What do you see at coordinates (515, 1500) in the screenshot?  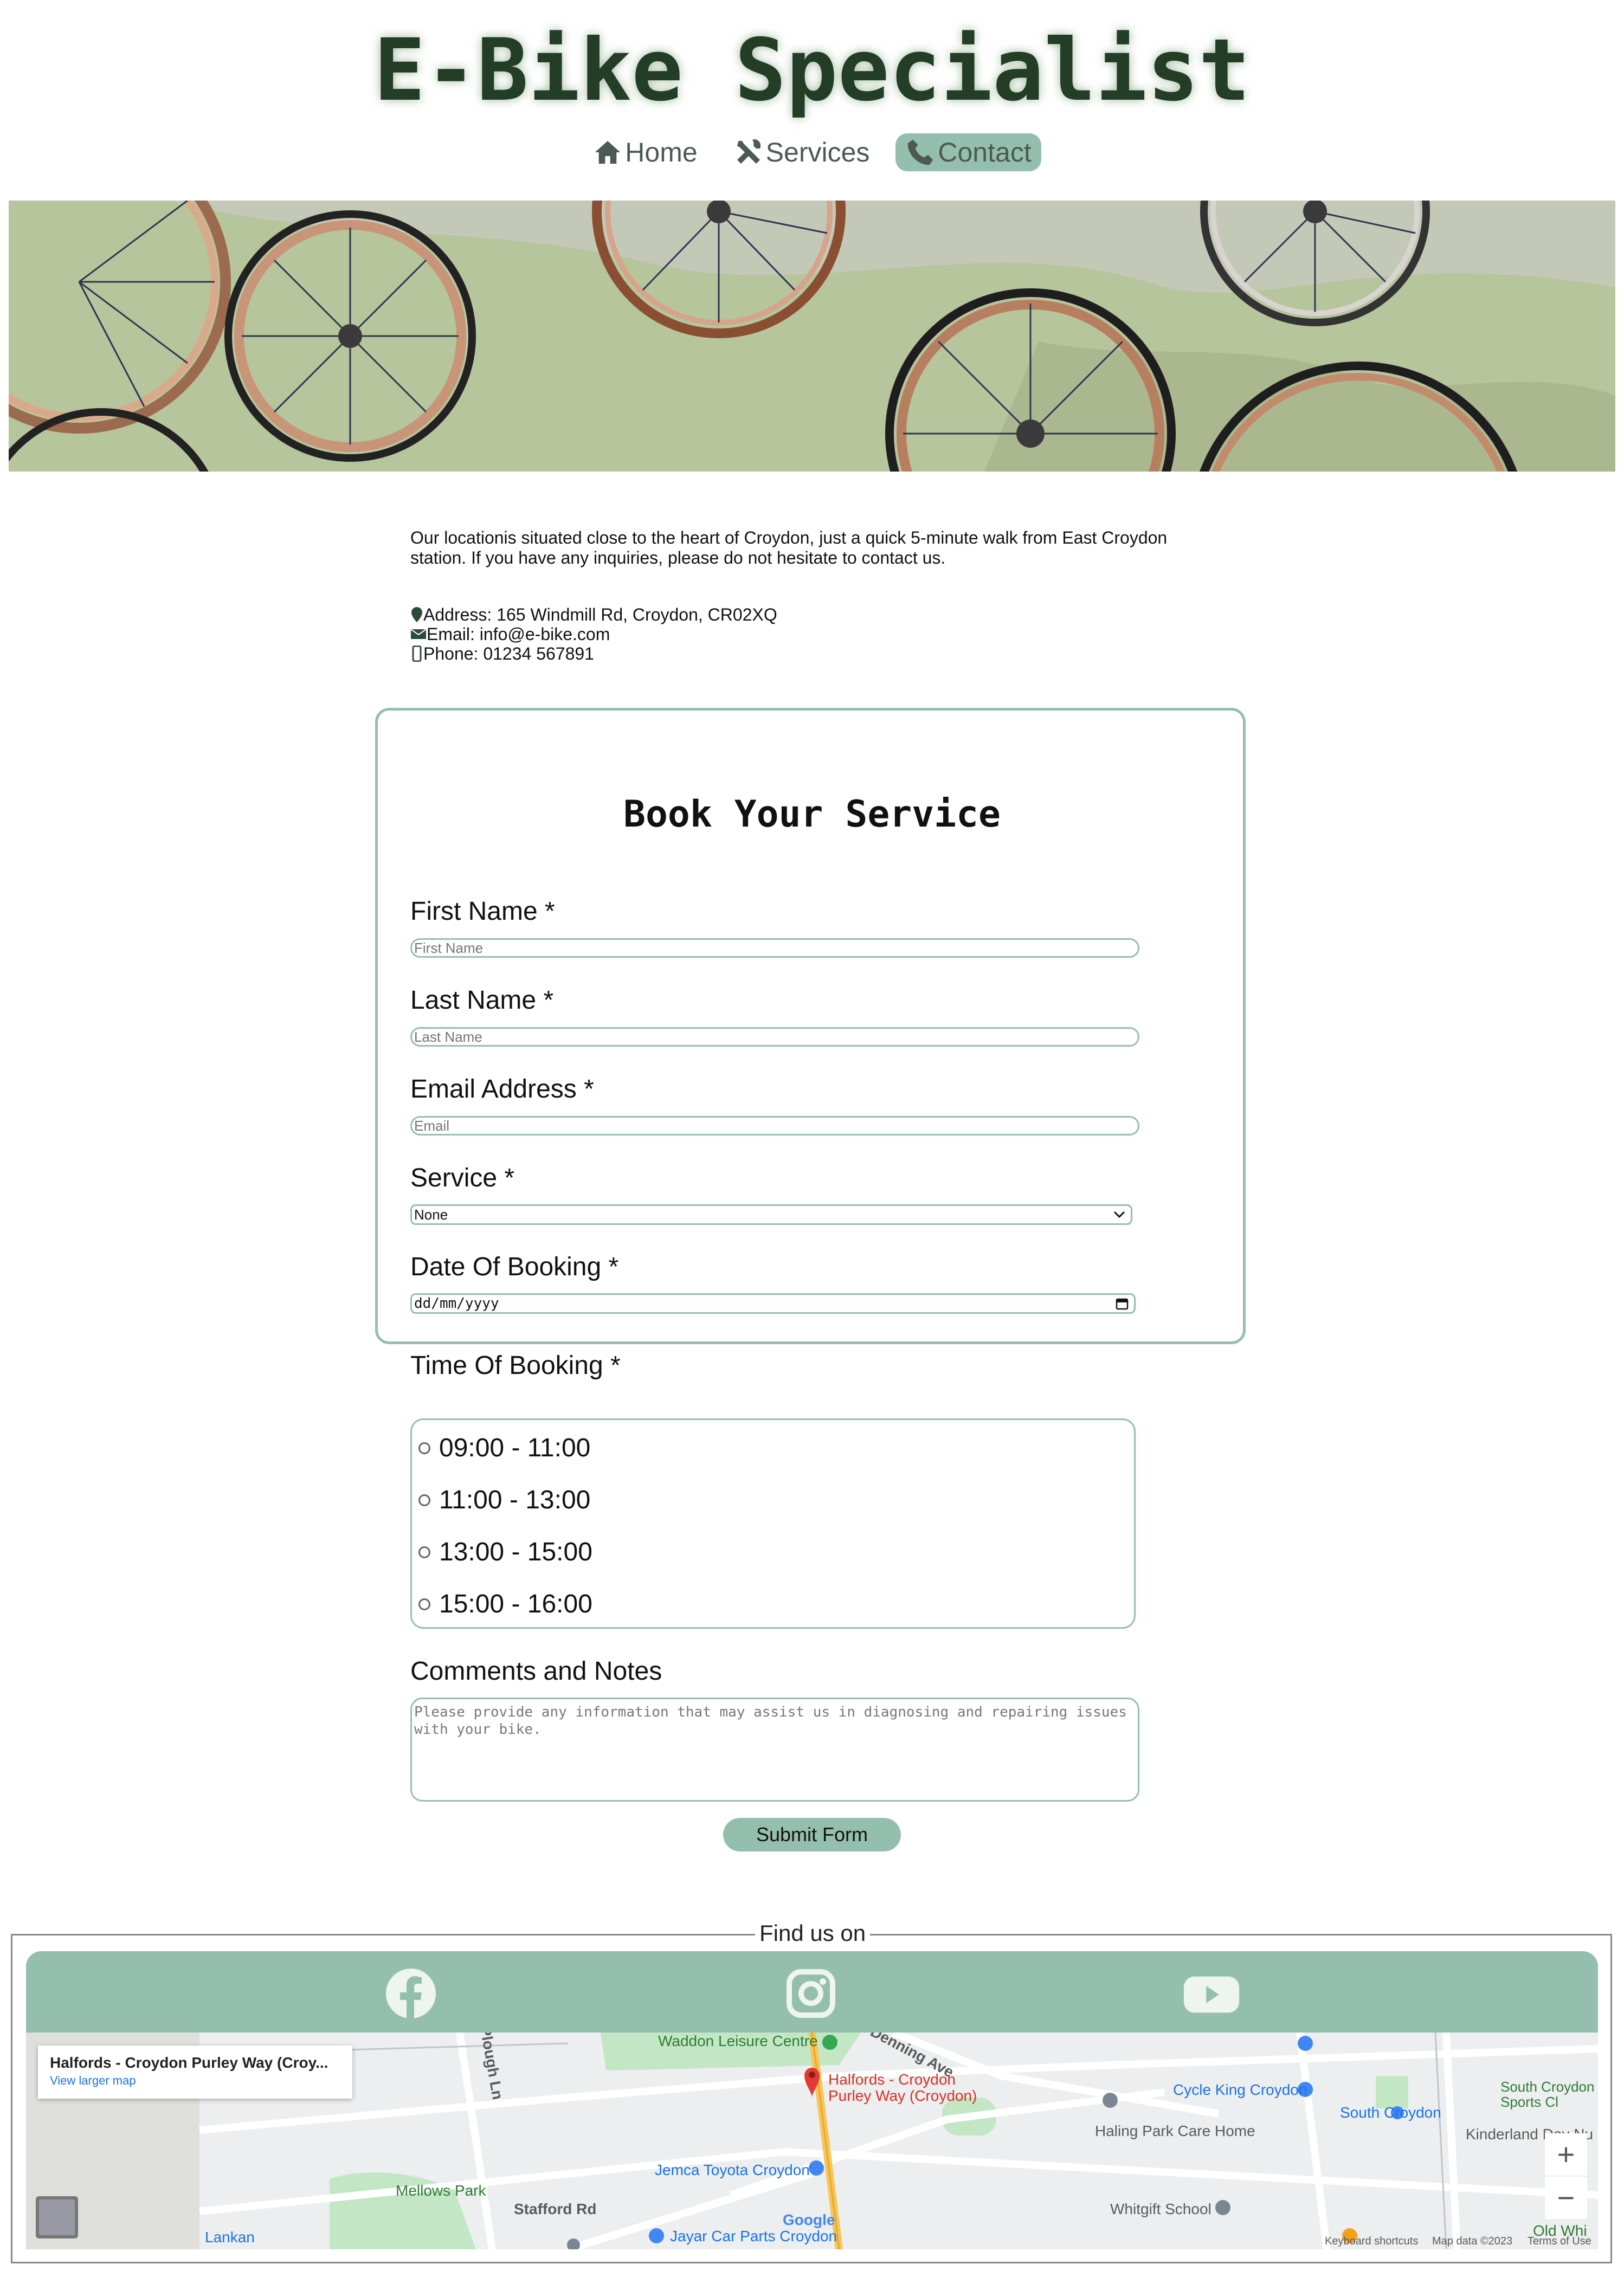 I see `time-slot-label: 11:00 - 13:00` at bounding box center [515, 1500].